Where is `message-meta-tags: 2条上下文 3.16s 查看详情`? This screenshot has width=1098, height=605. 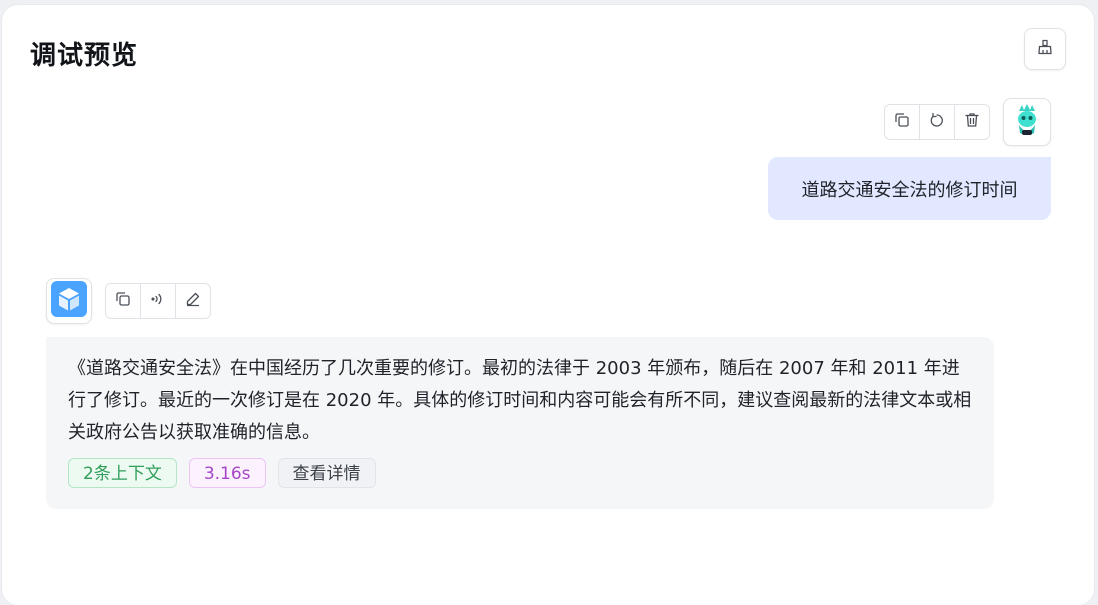 message-meta-tags: 2条上下文 3.16s 查看详情 is located at coordinates (222, 473).